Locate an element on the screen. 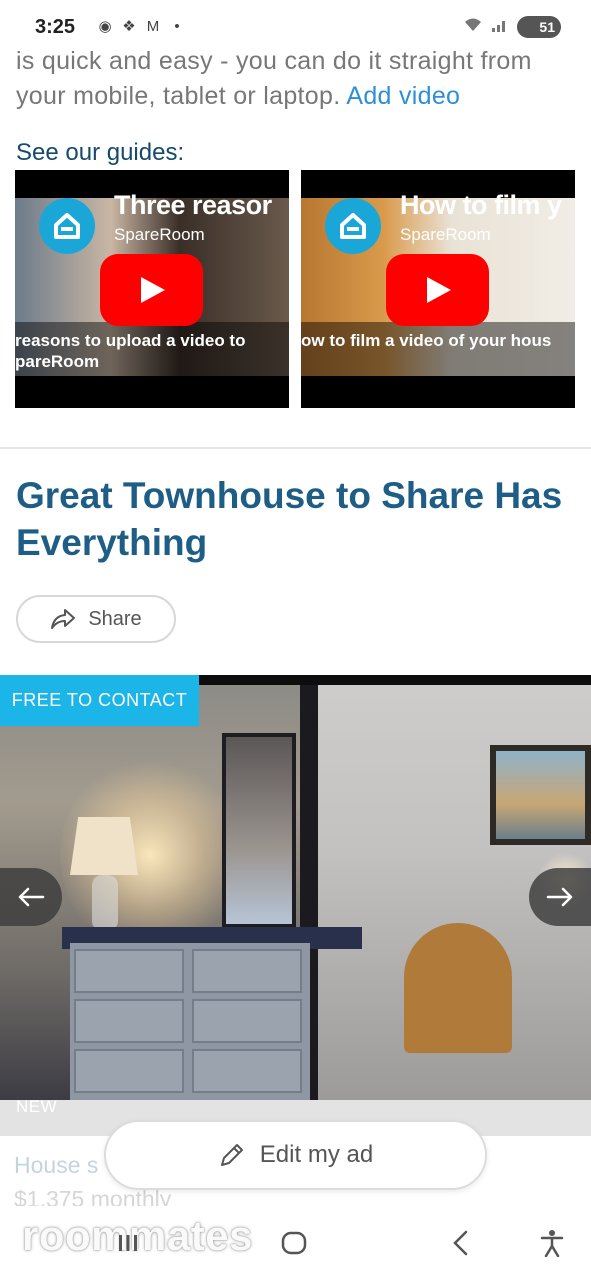 The image size is (591, 1280). status-right: 51 is located at coordinates (512, 27).